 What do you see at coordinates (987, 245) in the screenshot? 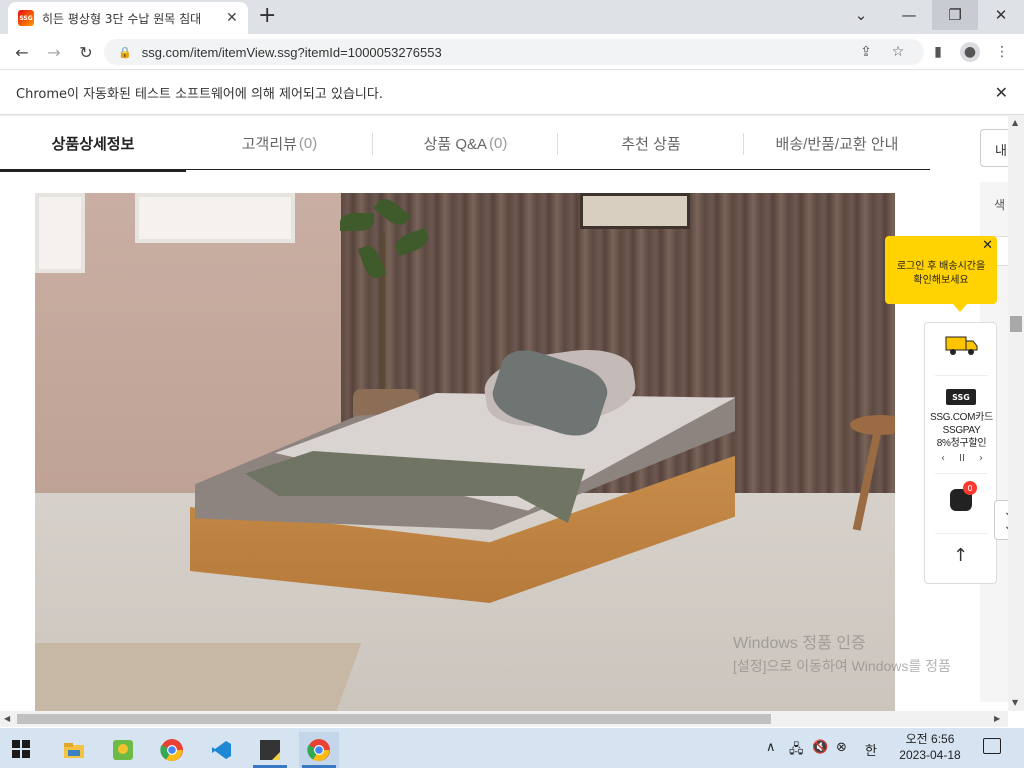
I see `tooltip-close-icon: ✕` at bounding box center [987, 245].